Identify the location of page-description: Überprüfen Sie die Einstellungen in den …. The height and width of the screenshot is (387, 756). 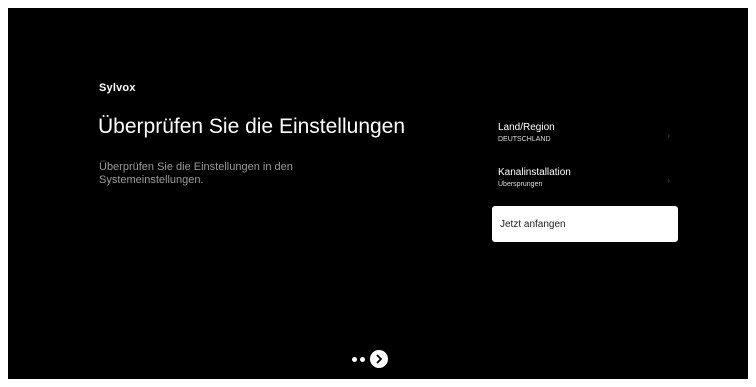
(196, 173).